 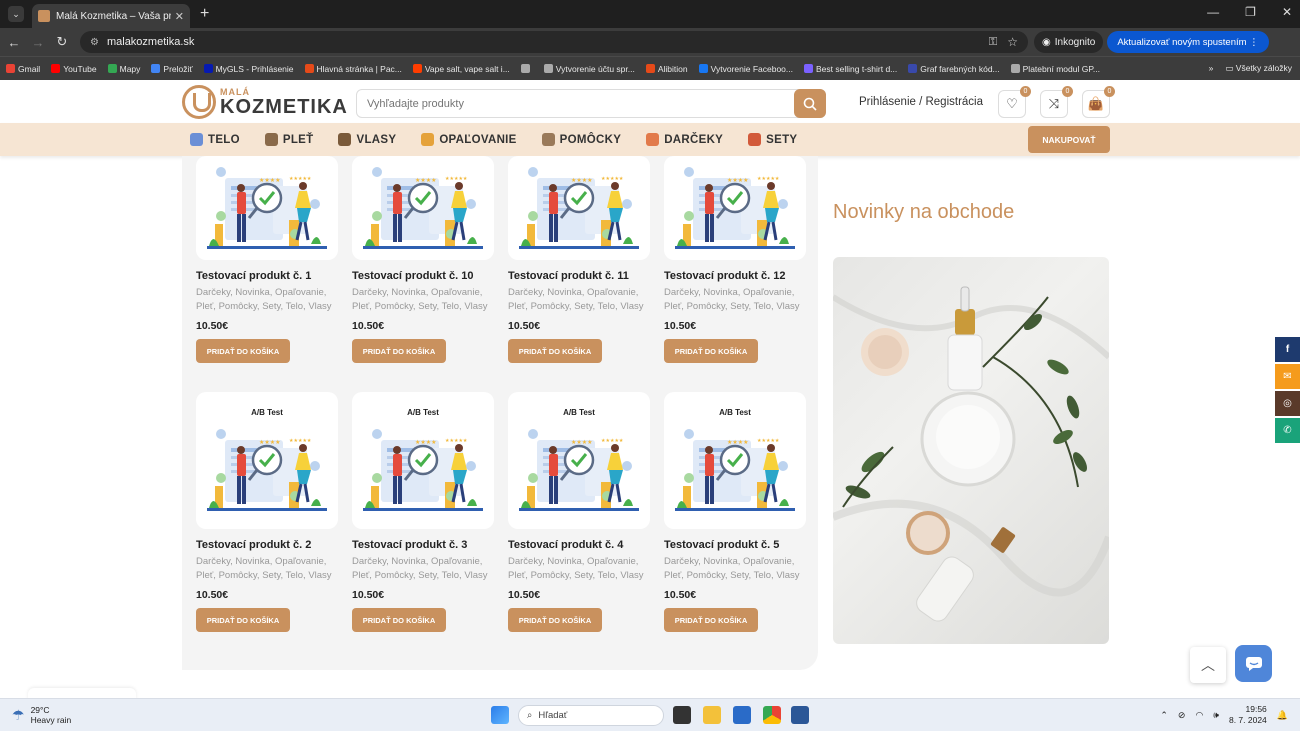 I want to click on product-title: Testovací produkt č. 5, so click(x=735, y=545).